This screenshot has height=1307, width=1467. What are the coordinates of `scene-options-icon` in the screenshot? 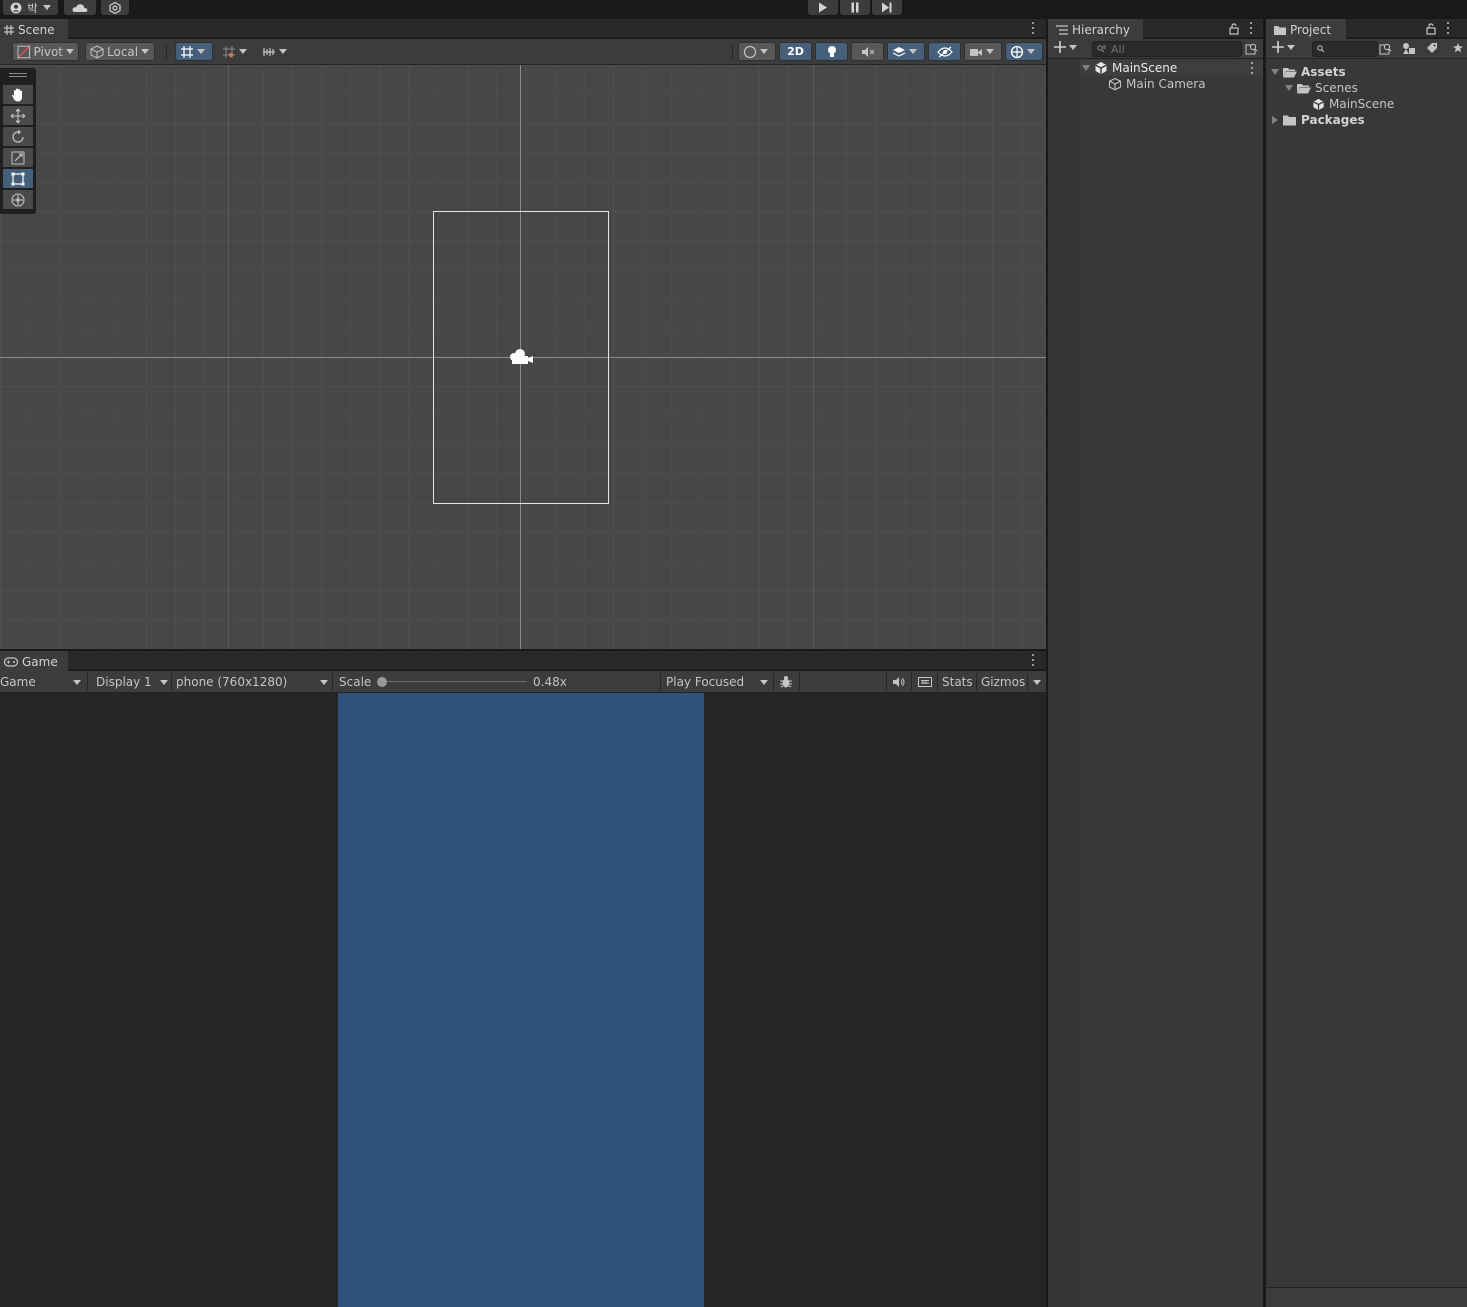 It's located at (1252, 68).